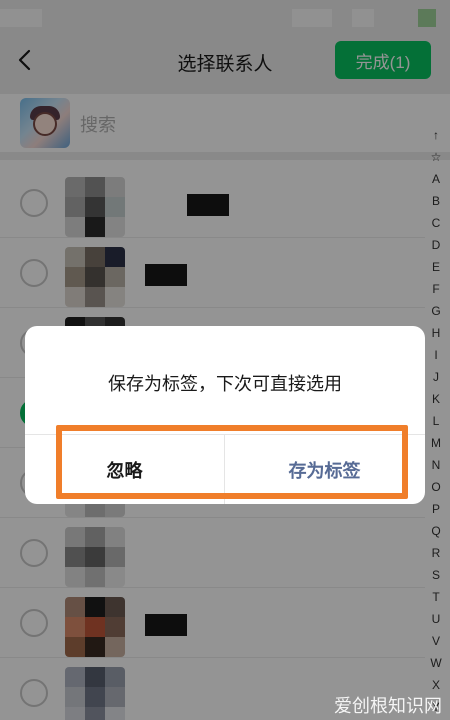 This screenshot has width=450, height=720. Describe the element at coordinates (388, 706) in the screenshot. I see `watermark: 爱创根知识网` at that location.